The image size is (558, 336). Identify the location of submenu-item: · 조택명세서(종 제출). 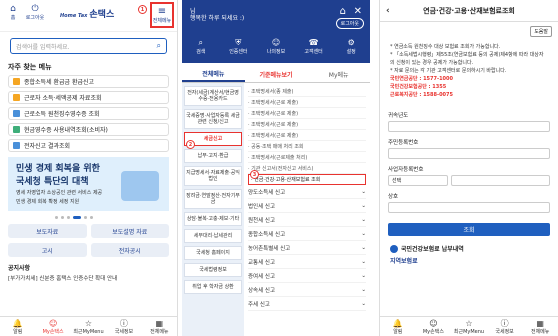
(307, 91).